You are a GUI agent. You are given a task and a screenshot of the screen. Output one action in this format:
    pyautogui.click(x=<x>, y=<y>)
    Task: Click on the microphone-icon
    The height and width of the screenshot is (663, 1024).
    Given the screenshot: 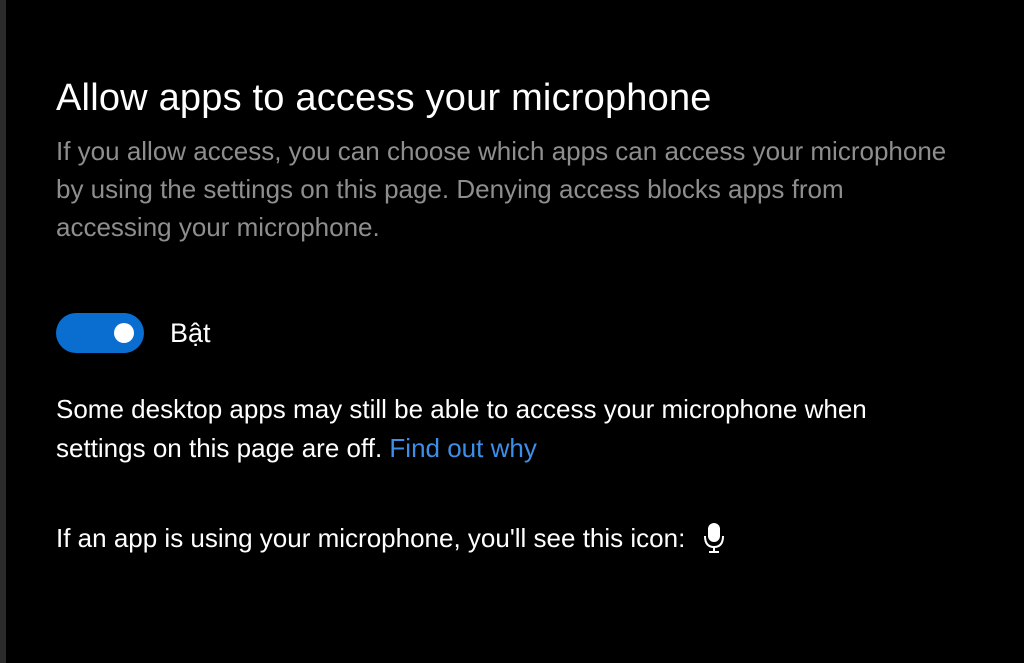 What is the action you would take?
    pyautogui.click(x=714, y=538)
    